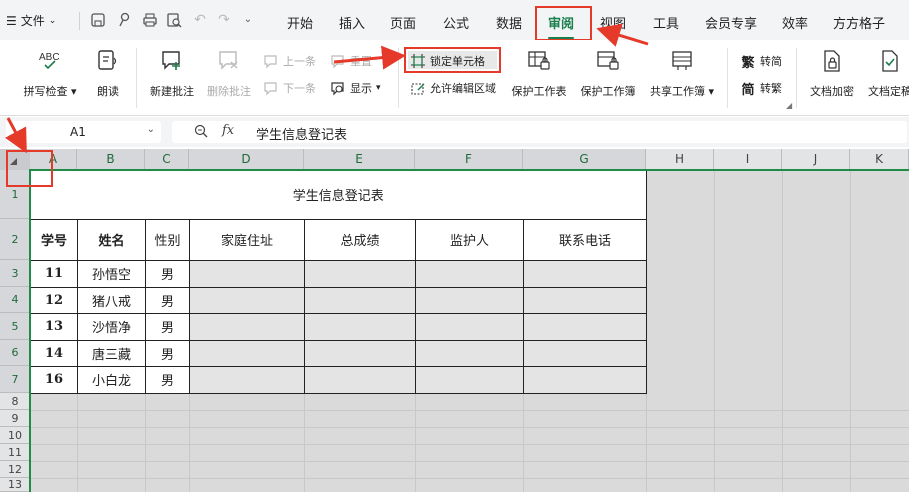 The image size is (909, 492). Describe the element at coordinates (15, 326) in the screenshot. I see `row-header: 5` at that location.